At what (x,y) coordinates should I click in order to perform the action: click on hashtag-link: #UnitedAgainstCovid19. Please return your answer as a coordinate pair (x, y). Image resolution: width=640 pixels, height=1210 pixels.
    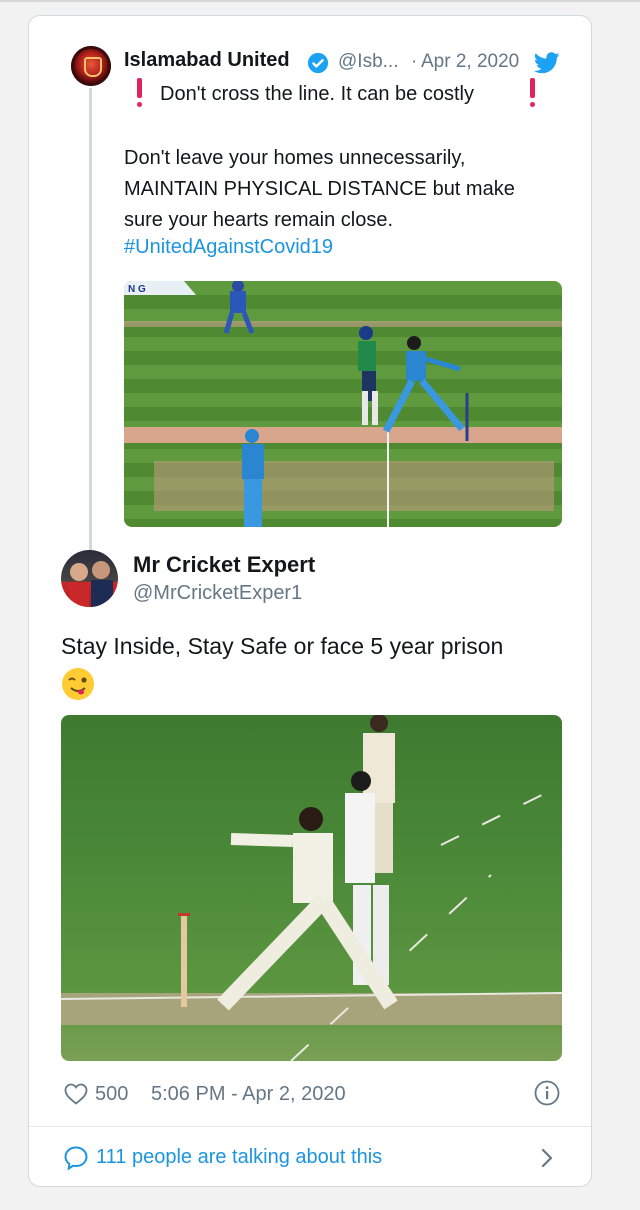
    Looking at the image, I should click on (228, 247).